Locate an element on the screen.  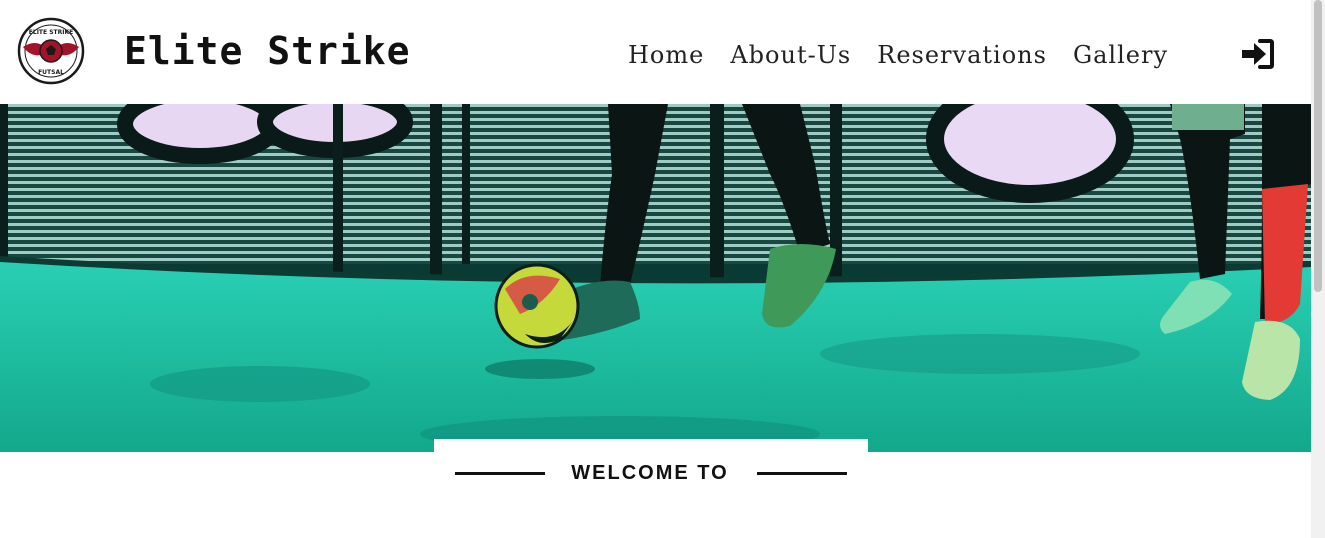
brand-title: Elite Strike is located at coordinates (267, 51).